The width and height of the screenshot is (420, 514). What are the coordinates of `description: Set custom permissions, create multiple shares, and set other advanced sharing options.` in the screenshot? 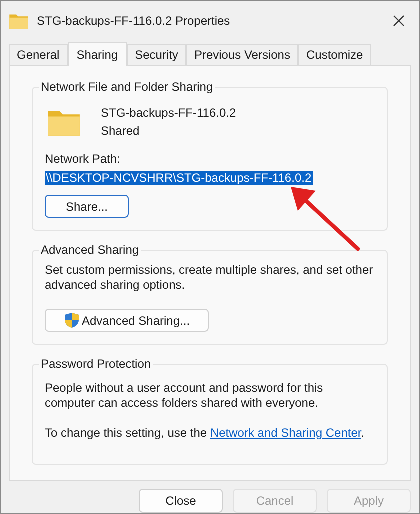 It's located at (209, 278).